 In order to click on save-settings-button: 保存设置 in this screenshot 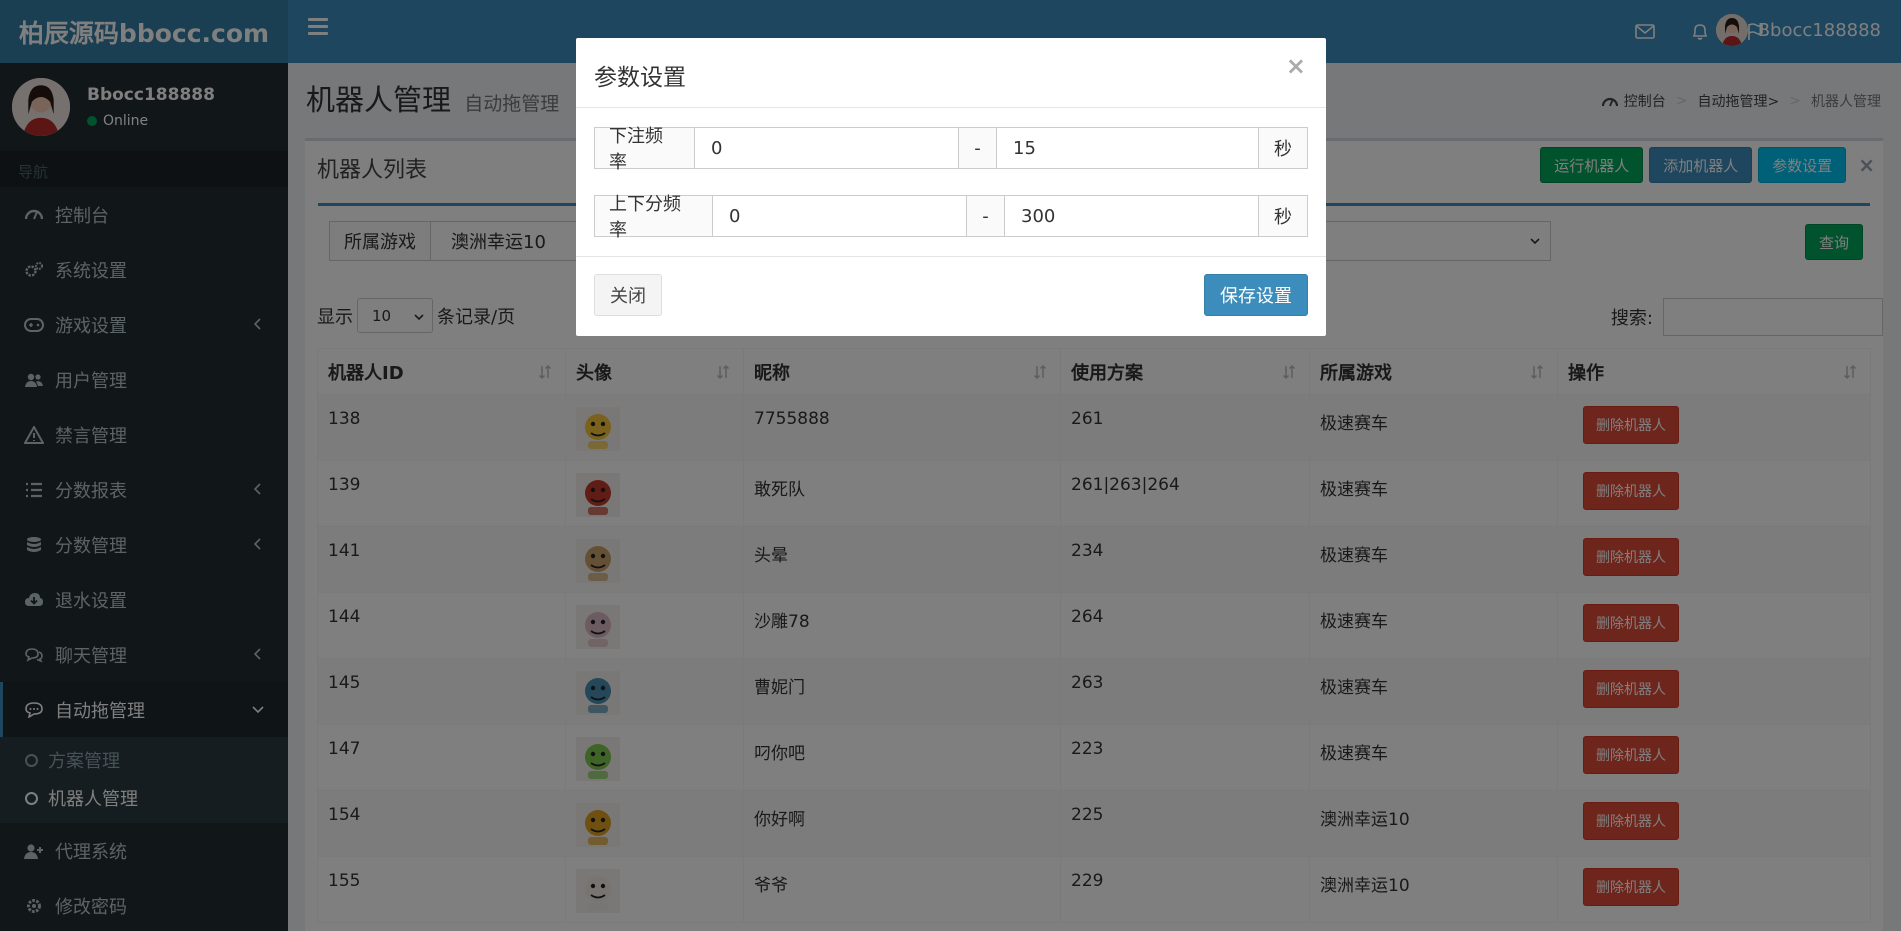, I will do `click(1256, 295)`.